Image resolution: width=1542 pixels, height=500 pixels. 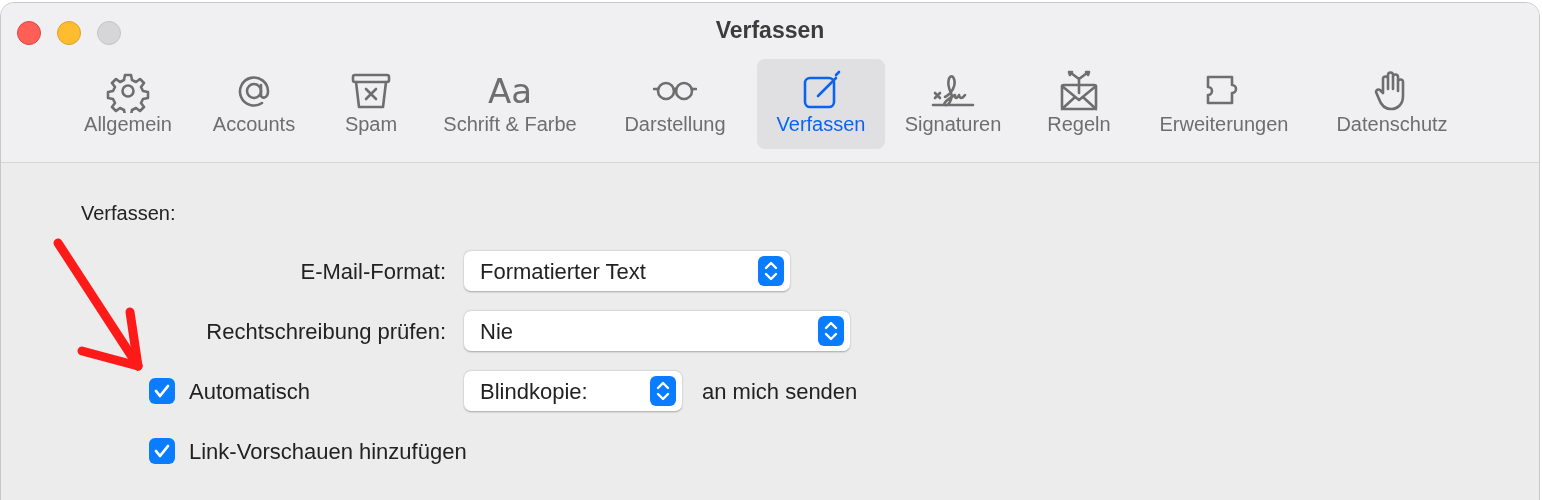 I want to click on toolbar-tab: Datenschutz, so click(x=1392, y=104).